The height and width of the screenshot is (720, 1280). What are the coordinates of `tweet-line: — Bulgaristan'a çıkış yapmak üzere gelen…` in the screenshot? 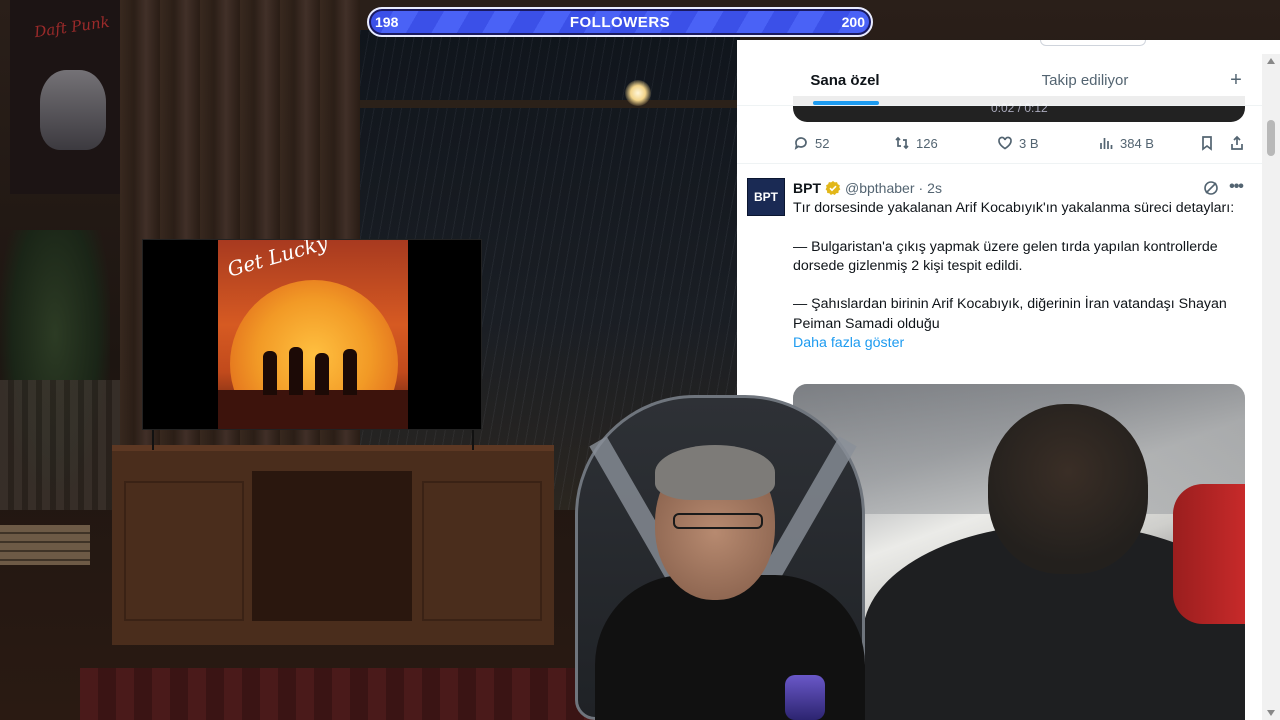 It's located at (1005, 256).